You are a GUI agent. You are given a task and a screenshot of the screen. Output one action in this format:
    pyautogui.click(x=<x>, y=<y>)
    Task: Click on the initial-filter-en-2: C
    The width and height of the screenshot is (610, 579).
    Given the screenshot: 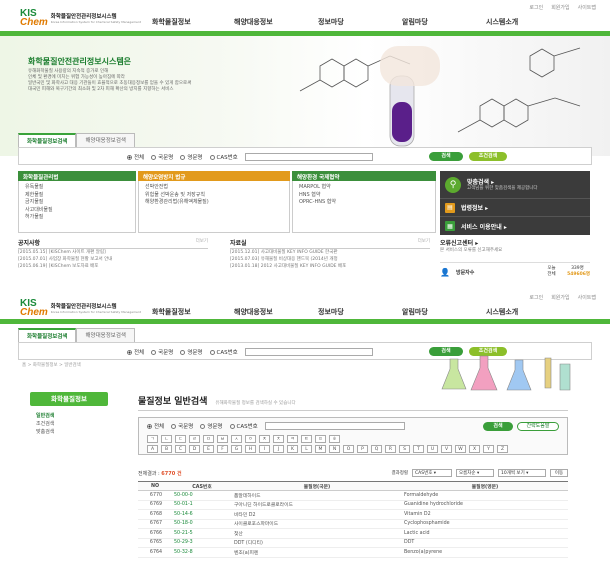 What is the action you would take?
    pyautogui.click(x=180, y=449)
    